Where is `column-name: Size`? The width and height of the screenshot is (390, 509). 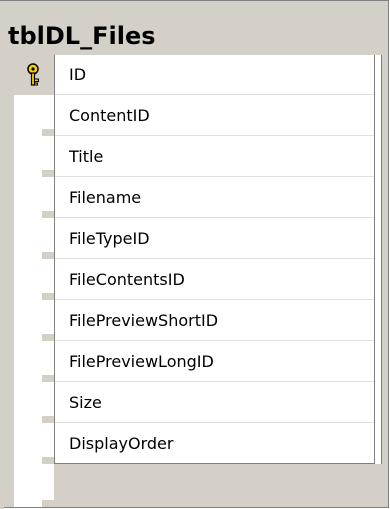 column-name: Size is located at coordinates (85, 402).